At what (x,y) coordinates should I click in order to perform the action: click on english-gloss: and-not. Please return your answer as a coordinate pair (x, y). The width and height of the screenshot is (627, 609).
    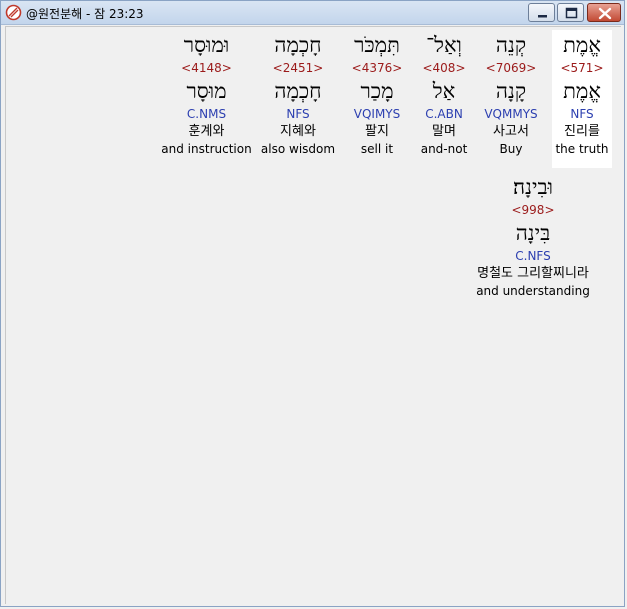
    Looking at the image, I should click on (444, 149).